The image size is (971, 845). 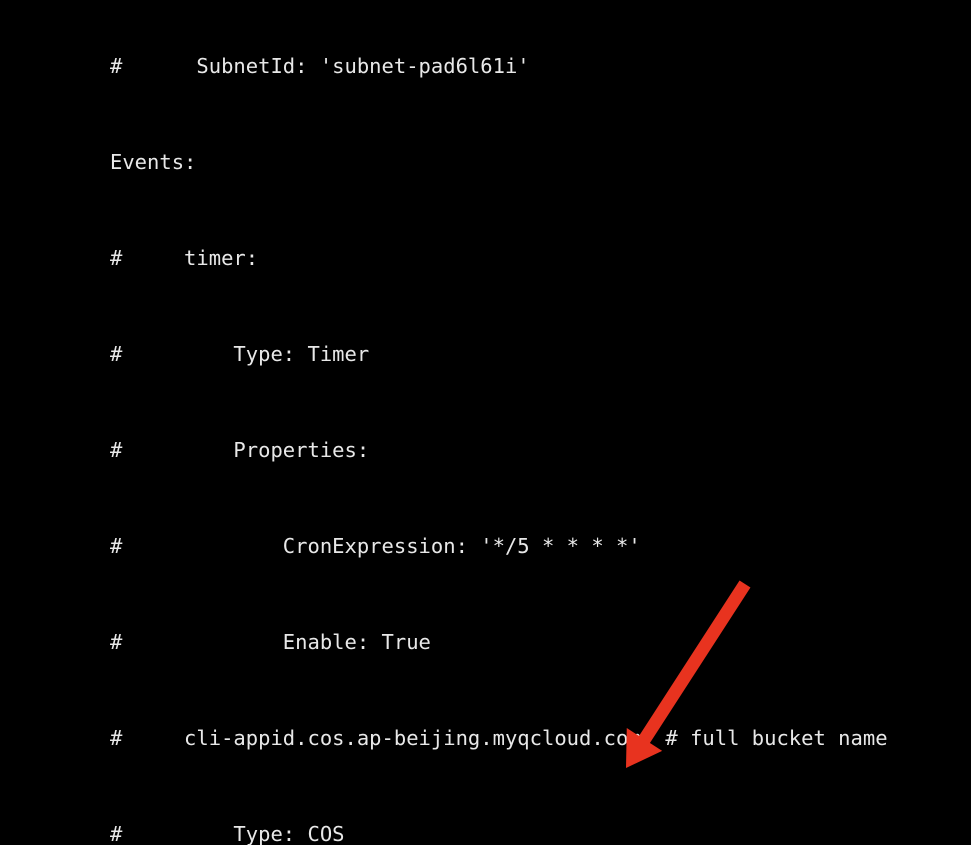 I want to click on code-line: Events:, so click(x=153, y=162).